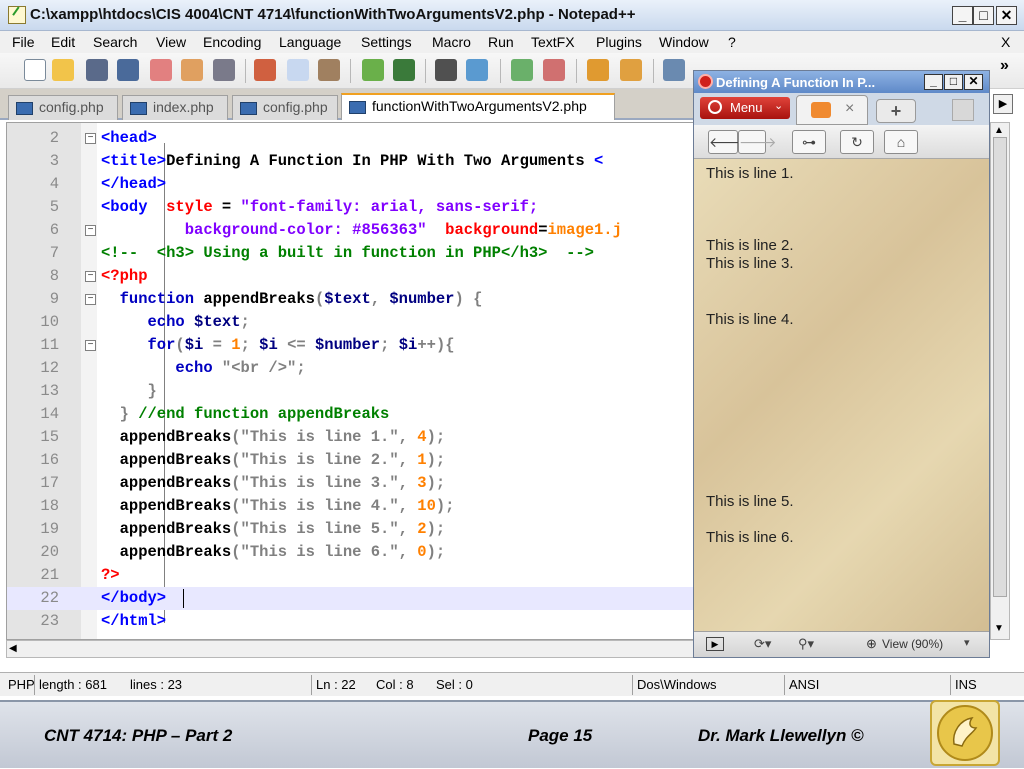 This screenshot has height=769, width=1024. I want to click on zoom-dropdown-icon: ▾, so click(967, 642).